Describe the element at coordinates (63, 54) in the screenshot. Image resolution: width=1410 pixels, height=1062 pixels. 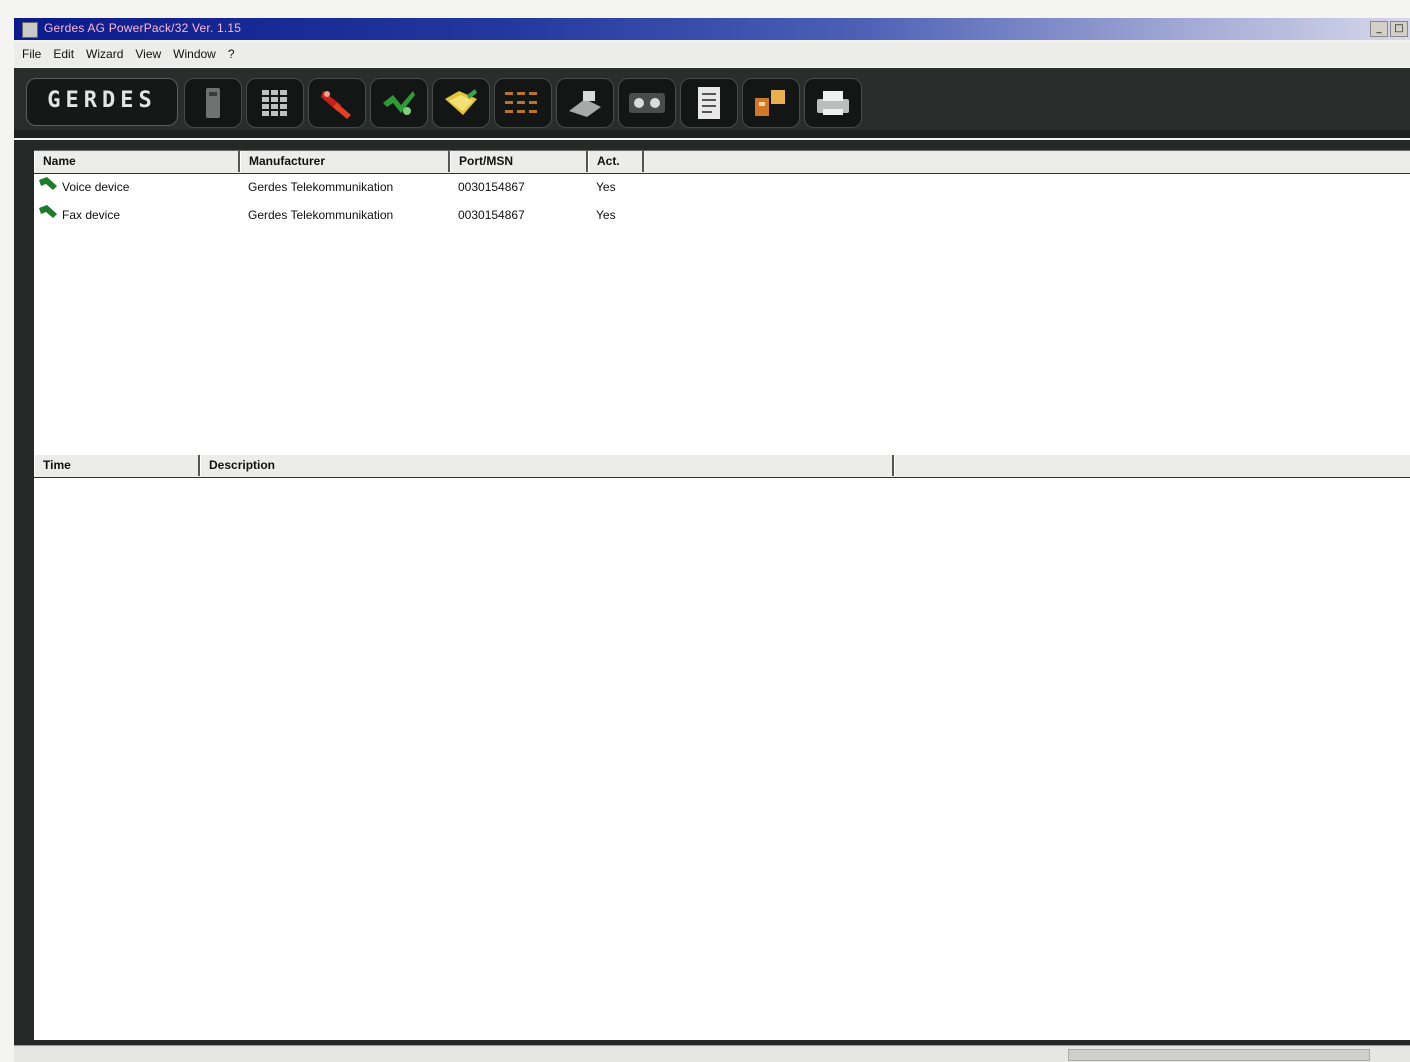
I see `menu-edit: Edit` at that location.